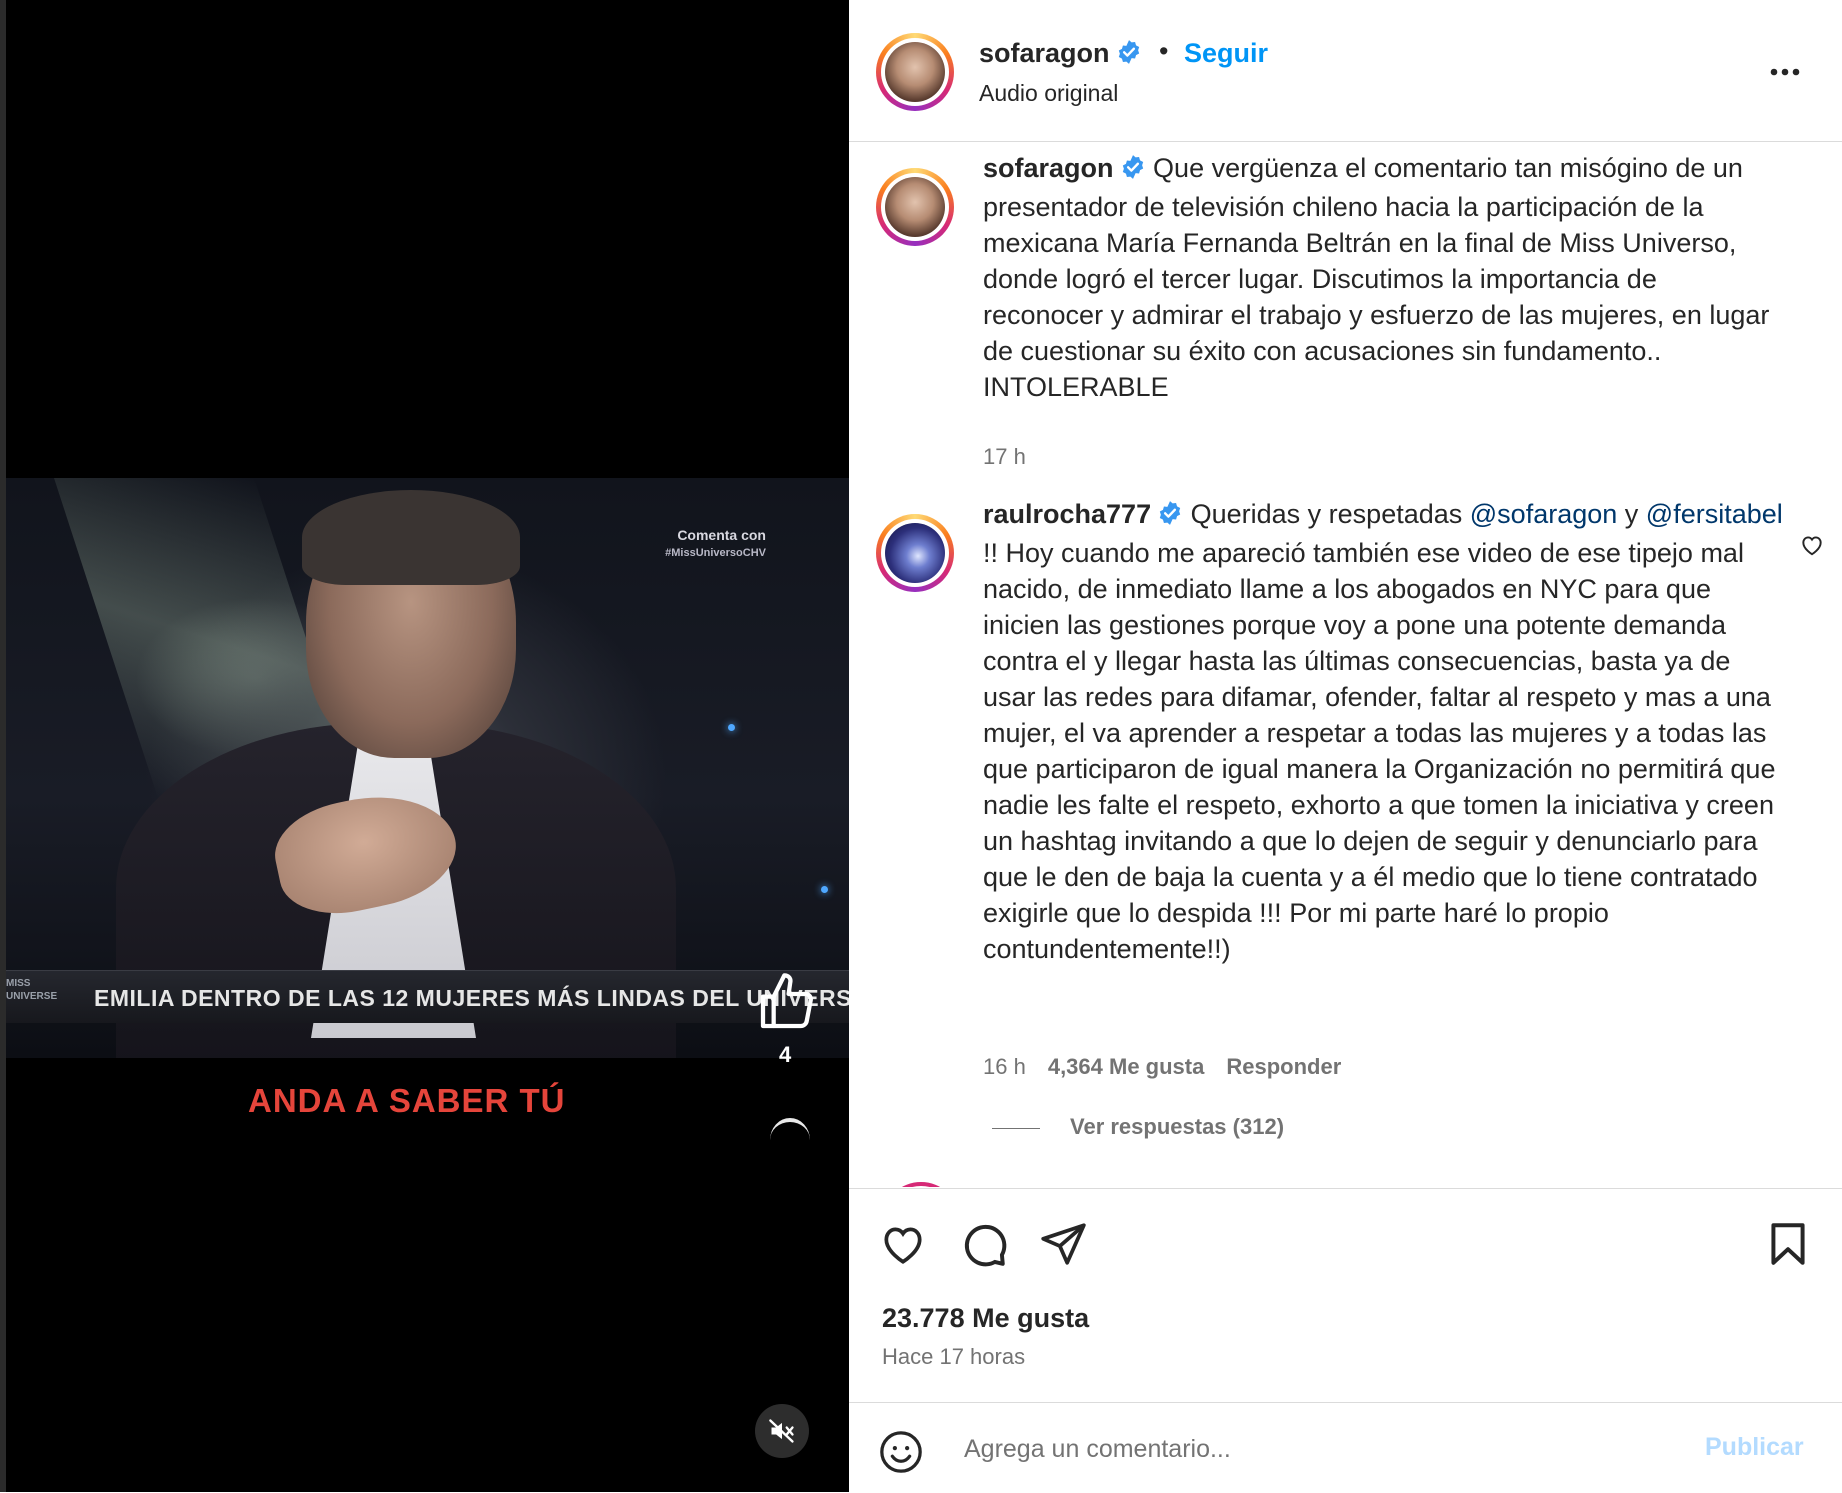 The image size is (1842, 1493). What do you see at coordinates (1788, 1246) in the screenshot?
I see `bookmark-icon` at bounding box center [1788, 1246].